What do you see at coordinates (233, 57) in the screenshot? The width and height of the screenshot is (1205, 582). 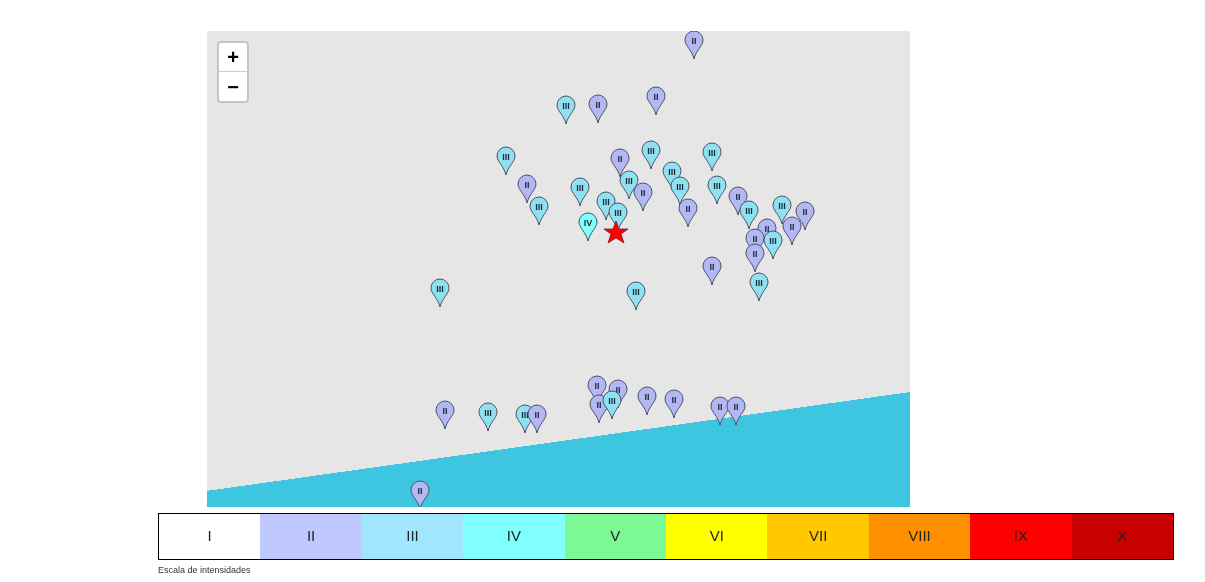 I see `zoom-in-button: +` at bounding box center [233, 57].